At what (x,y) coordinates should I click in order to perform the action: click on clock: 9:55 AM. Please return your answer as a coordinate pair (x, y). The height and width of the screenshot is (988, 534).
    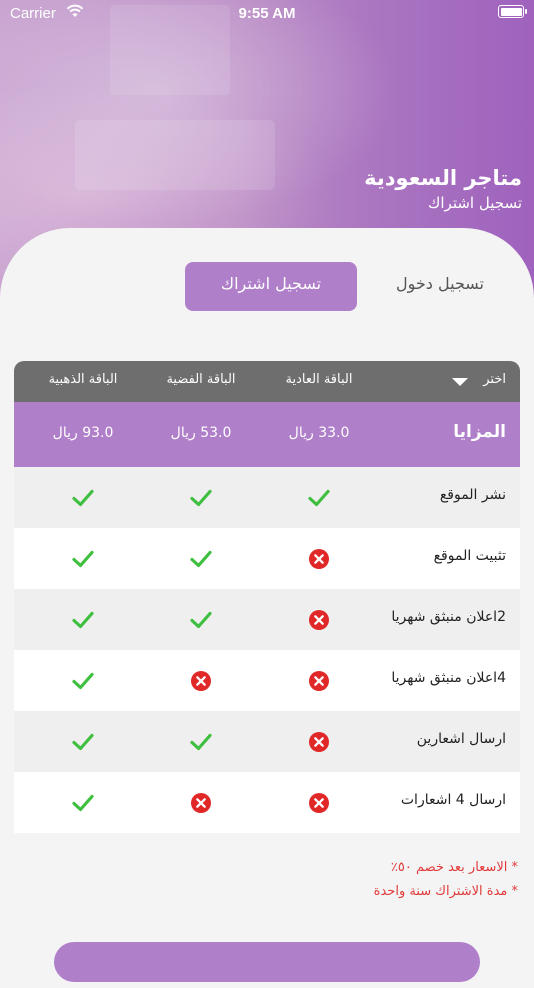
    Looking at the image, I should click on (267, 13).